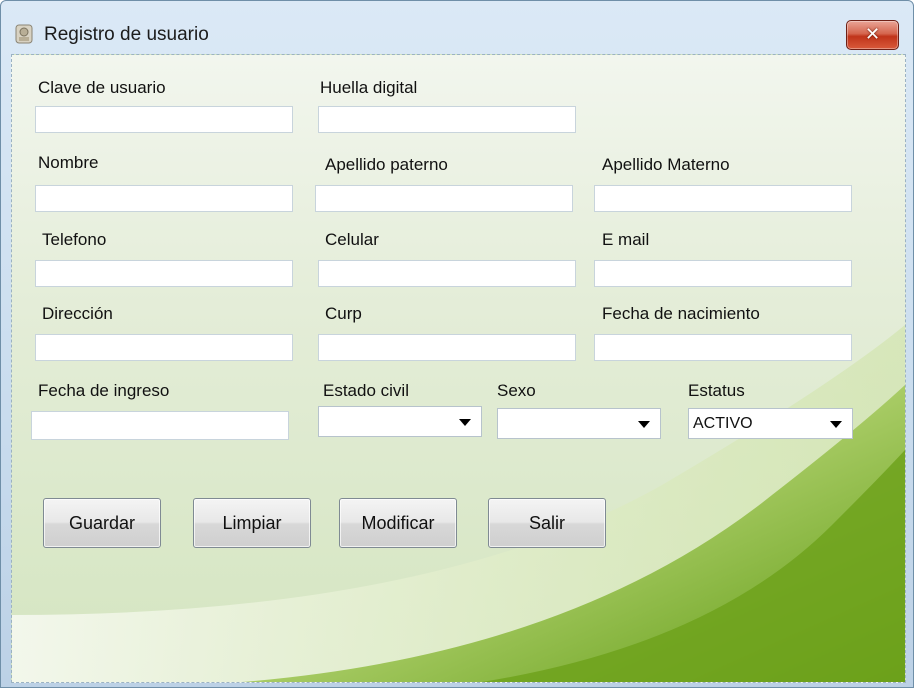 The height and width of the screenshot is (690, 917). What do you see at coordinates (666, 164) in the screenshot?
I see `apellido-materno-label: Apellido Materno` at bounding box center [666, 164].